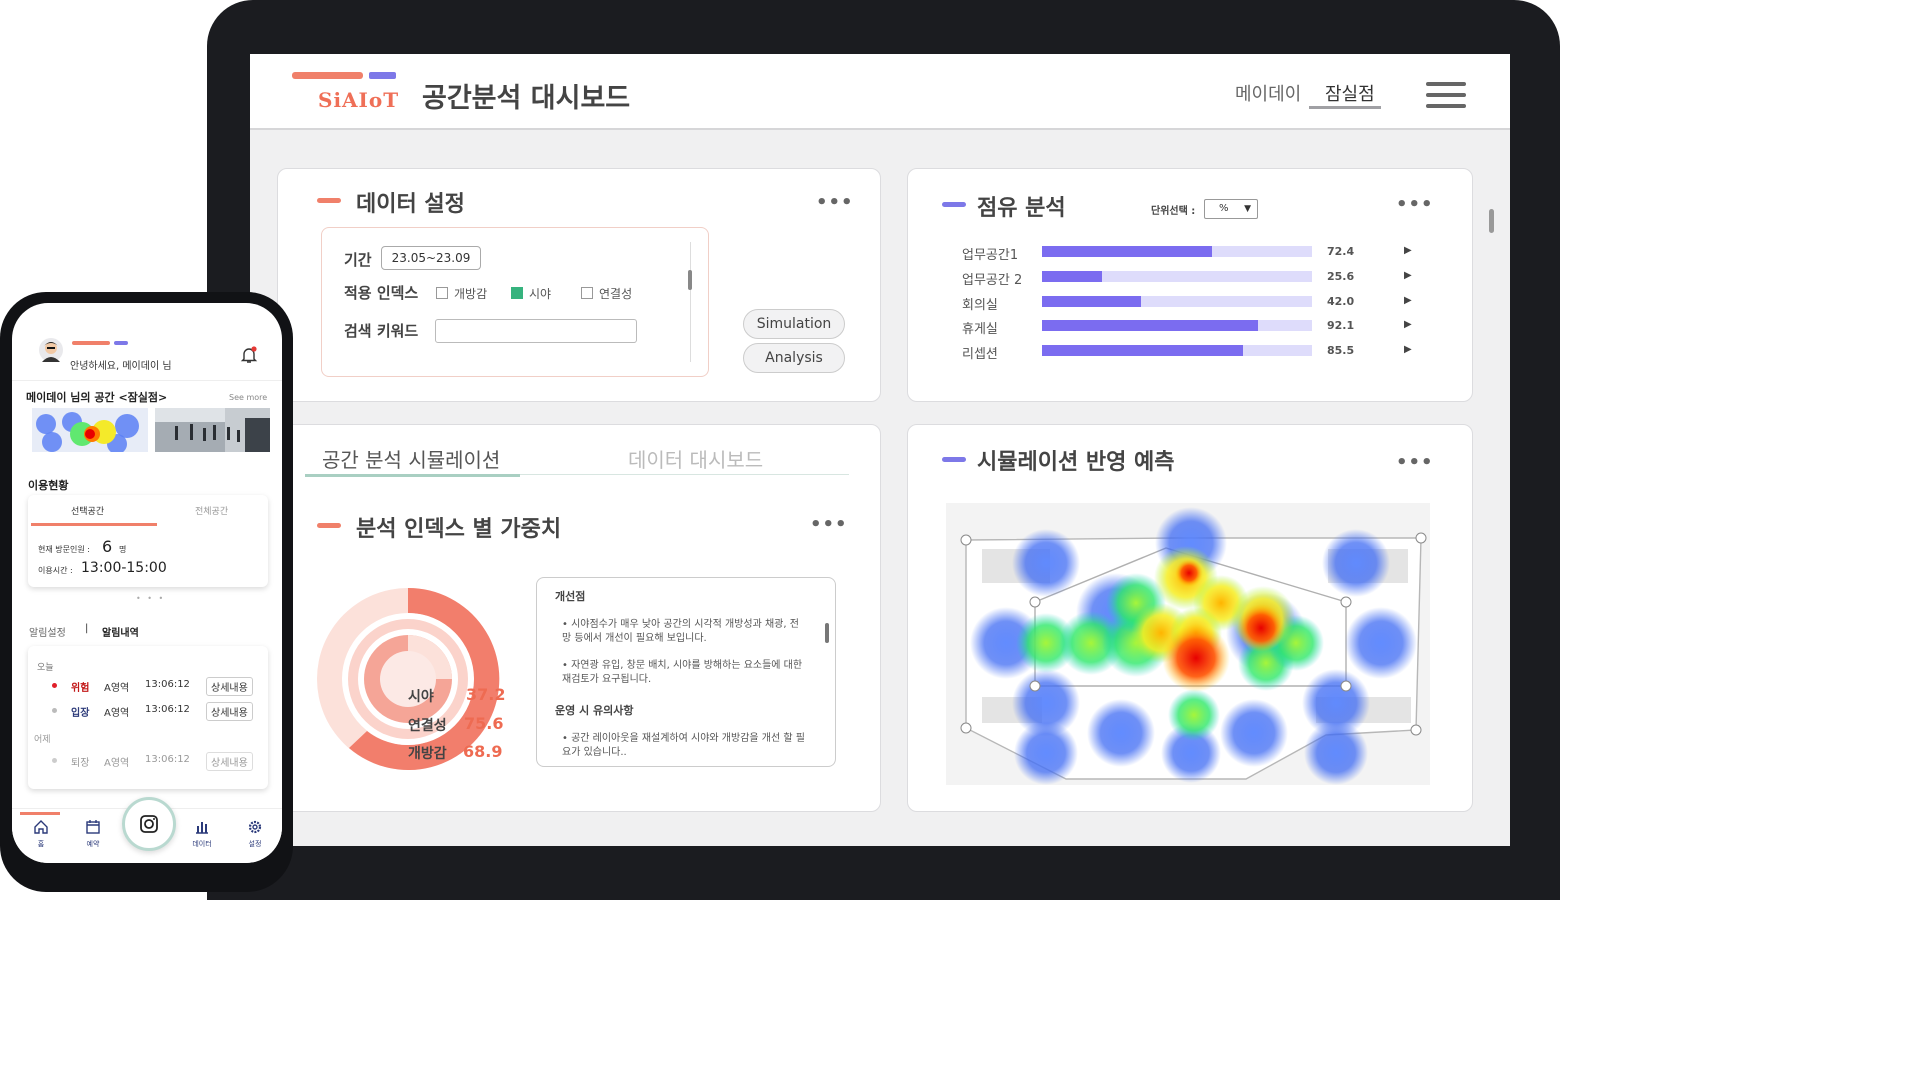 Image resolution: width=1920 pixels, height=1080 pixels. I want to click on avatar, so click(51, 350).